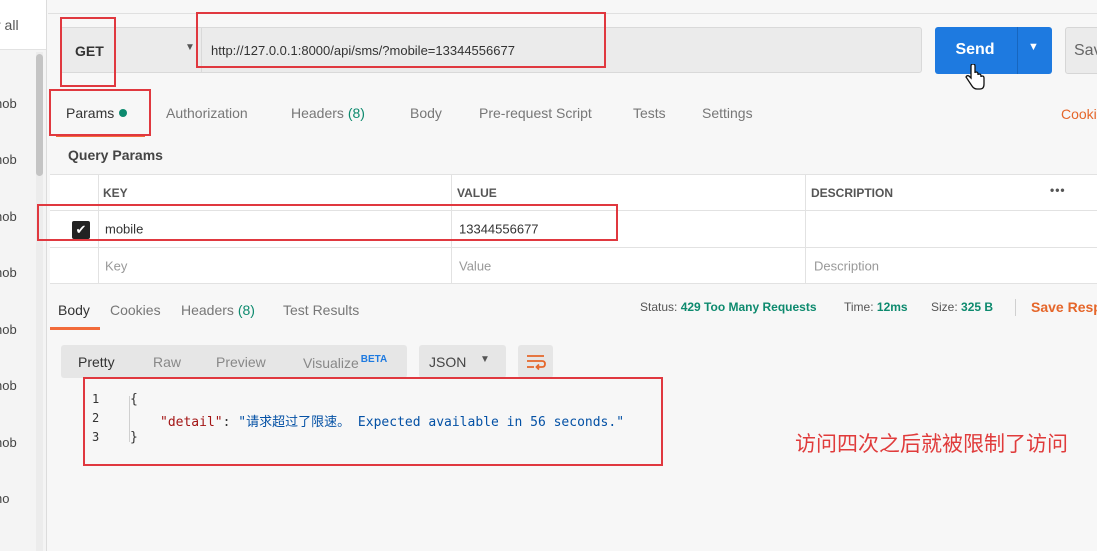 The image size is (1097, 551). Describe the element at coordinates (135, 310) in the screenshot. I see `response-tab-cookies: Cookies` at that location.